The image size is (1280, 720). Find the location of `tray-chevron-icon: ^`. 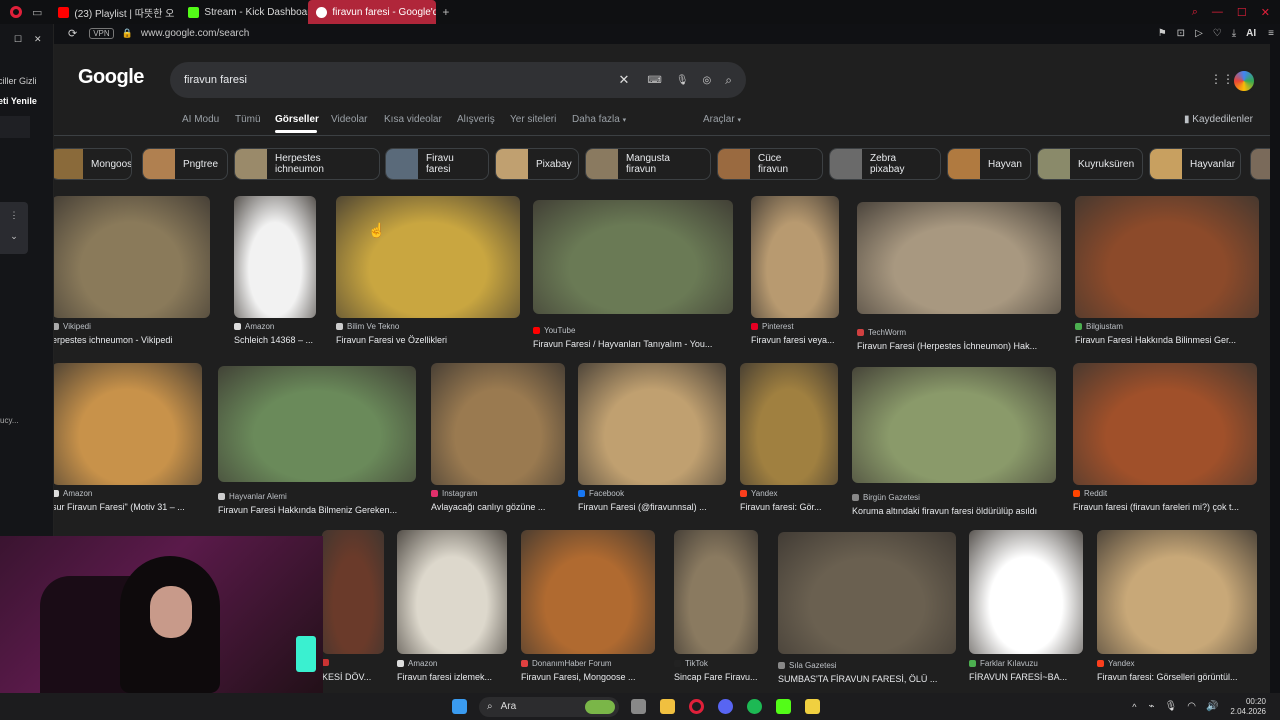

tray-chevron-icon: ^ is located at coordinates (1134, 707).